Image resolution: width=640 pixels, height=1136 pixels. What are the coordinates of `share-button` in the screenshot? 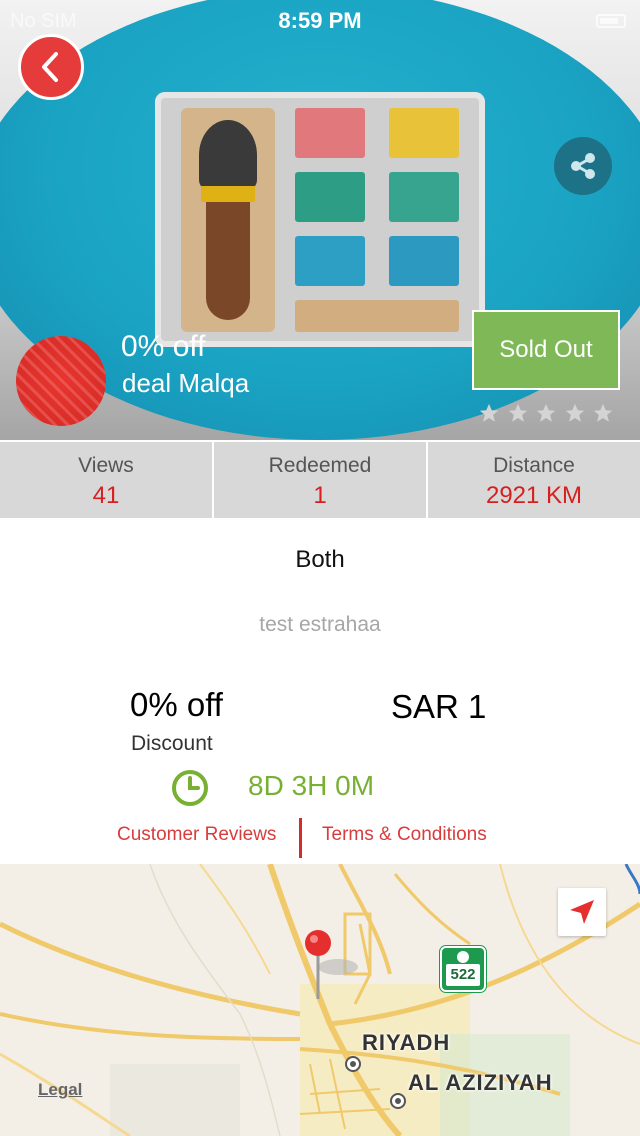 It's located at (583, 166).